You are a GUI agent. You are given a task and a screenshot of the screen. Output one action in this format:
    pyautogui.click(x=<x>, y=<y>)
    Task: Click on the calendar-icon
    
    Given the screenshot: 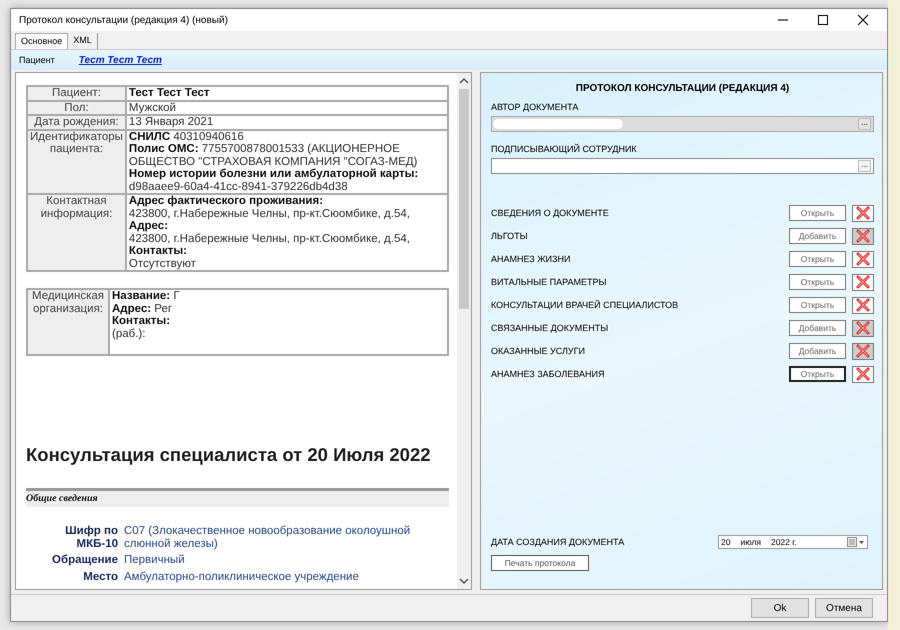 What is the action you would take?
    pyautogui.click(x=856, y=542)
    